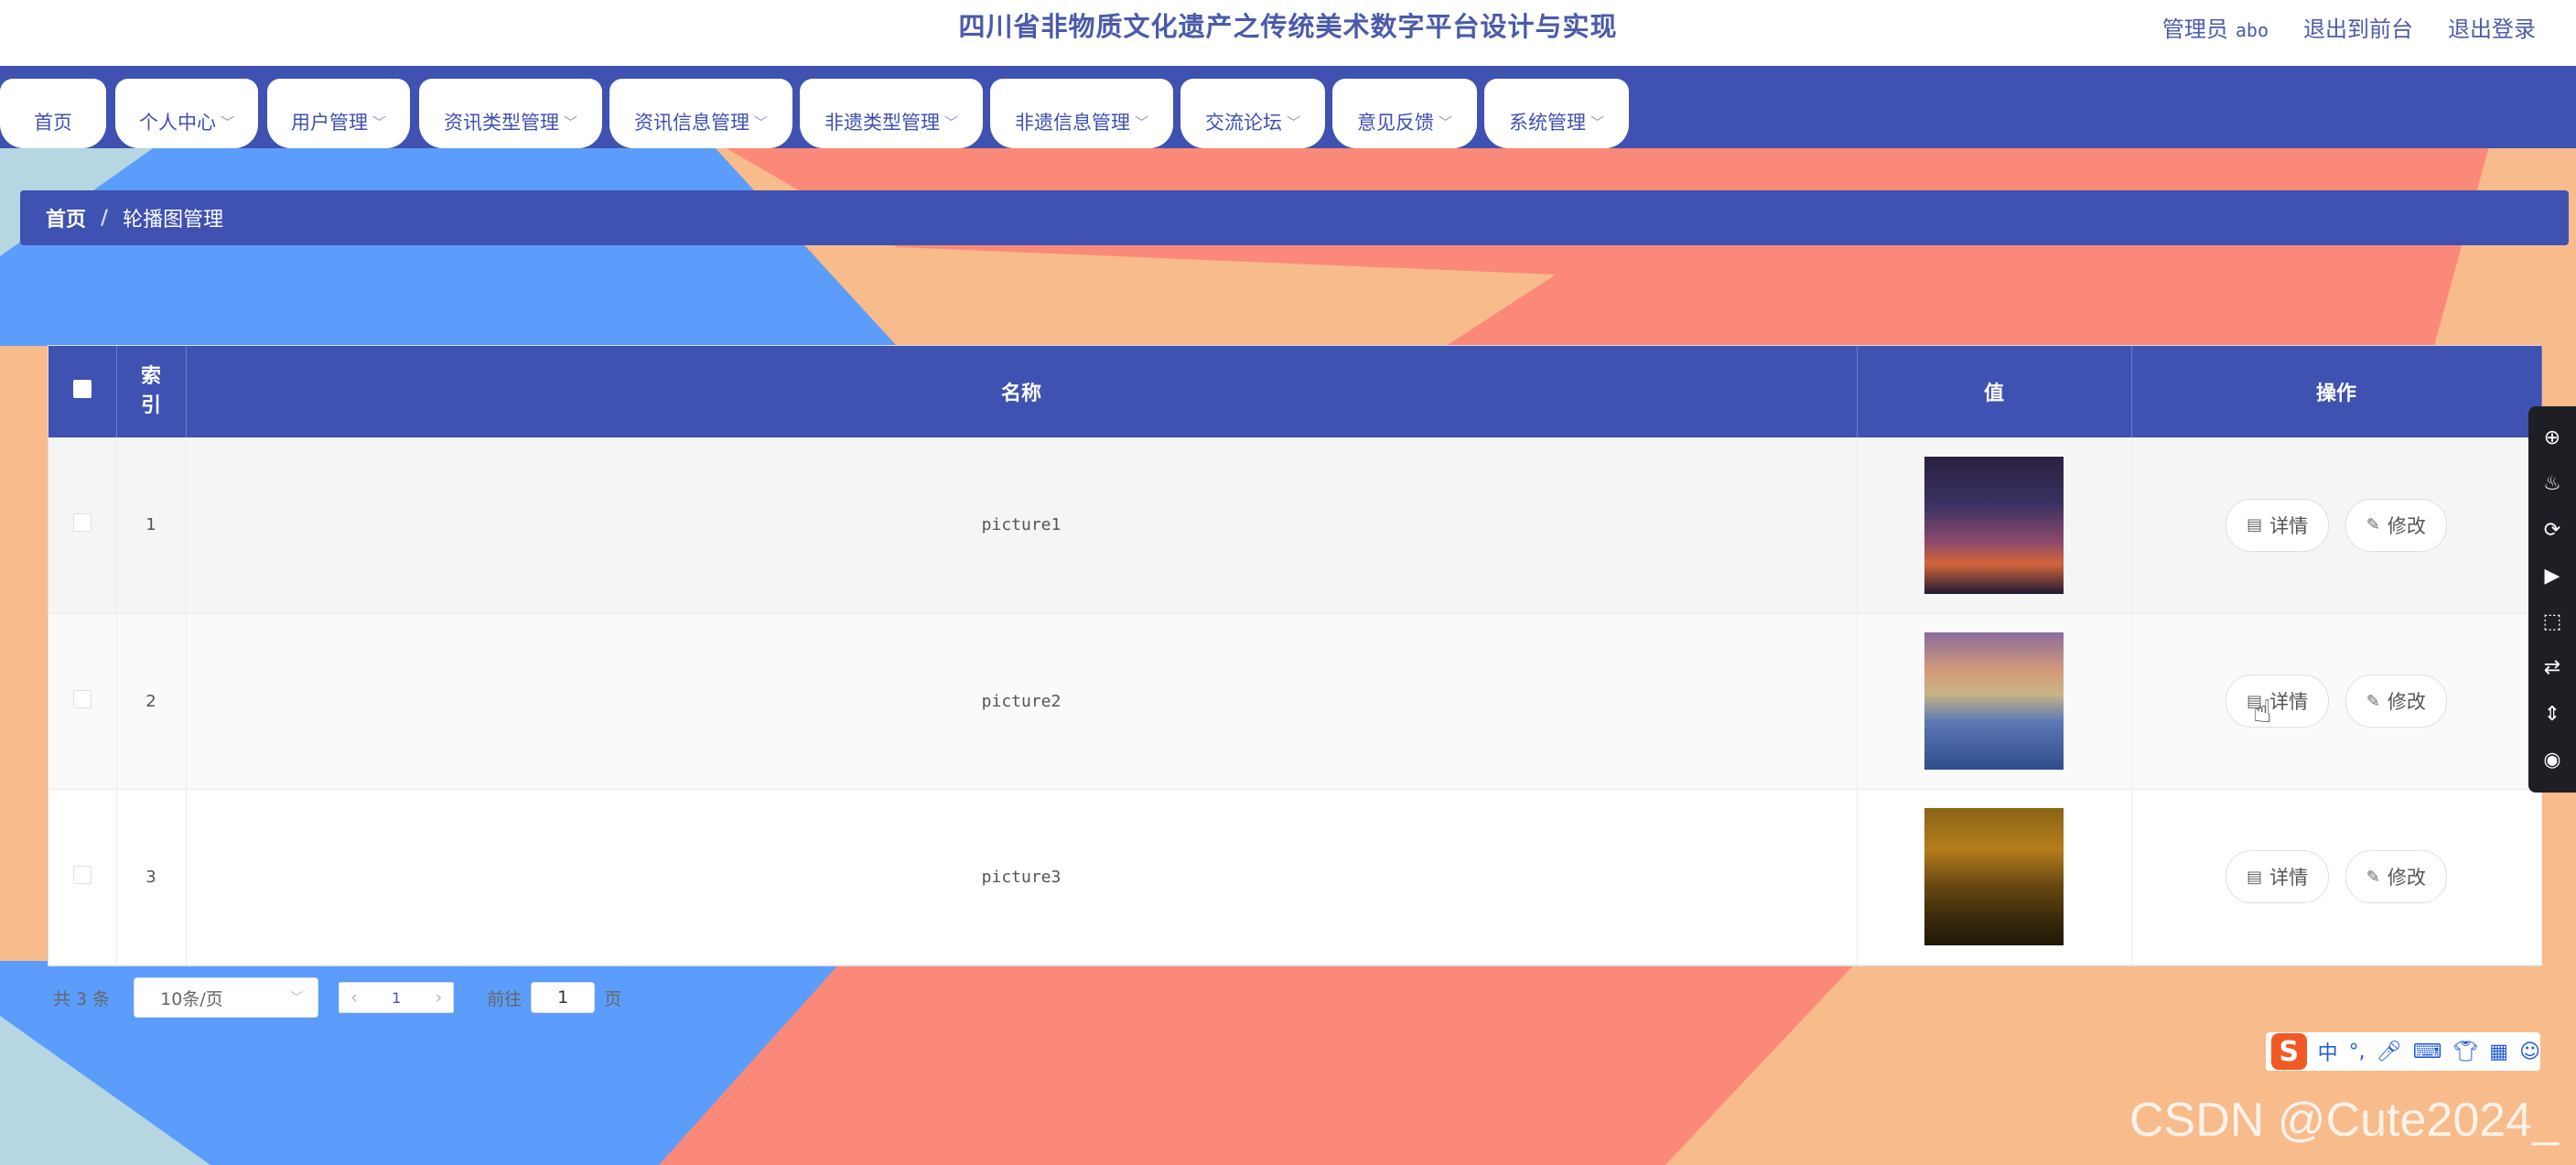 This screenshot has width=2576, height=1165. What do you see at coordinates (2427, 1052) in the screenshot?
I see `keyboard-icon: ⌨` at bounding box center [2427, 1052].